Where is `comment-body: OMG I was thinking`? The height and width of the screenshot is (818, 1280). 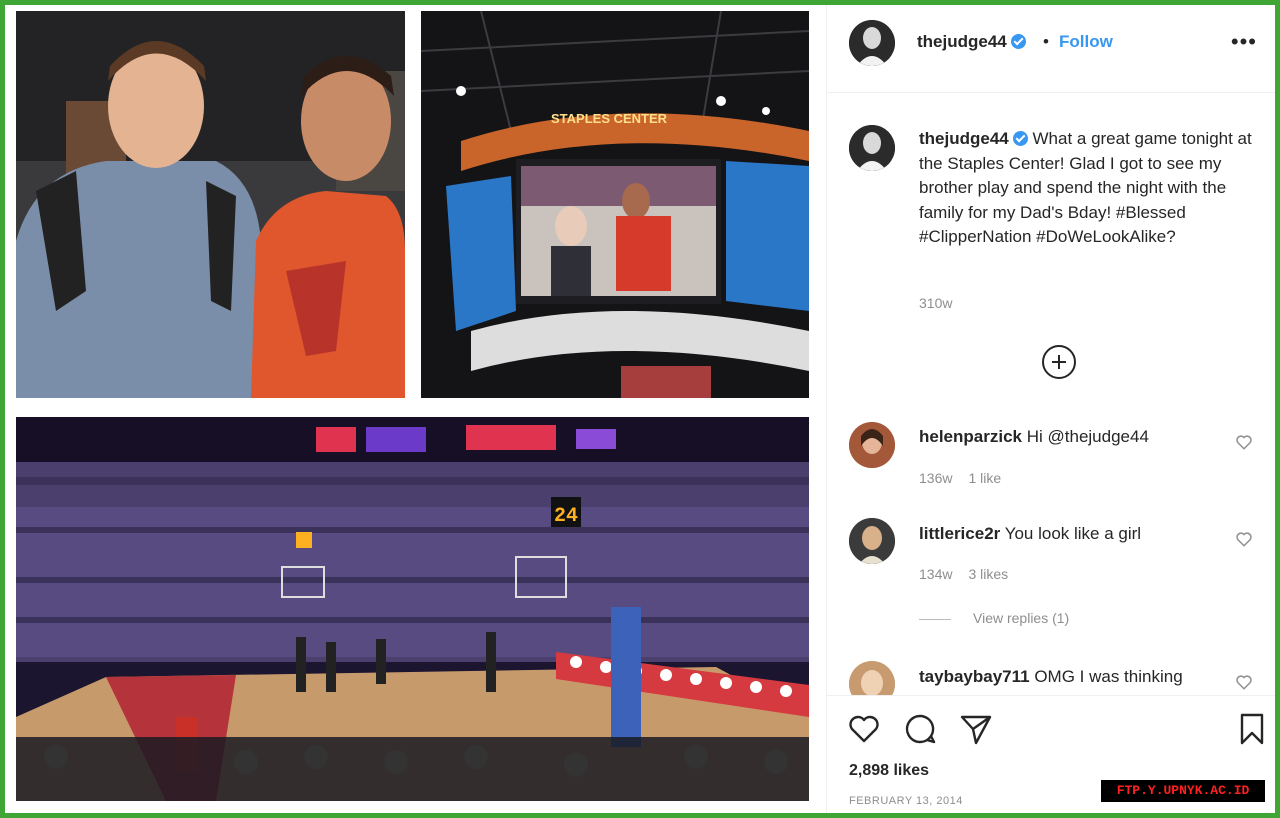
comment-body: OMG I was thinking is located at coordinates (1108, 676).